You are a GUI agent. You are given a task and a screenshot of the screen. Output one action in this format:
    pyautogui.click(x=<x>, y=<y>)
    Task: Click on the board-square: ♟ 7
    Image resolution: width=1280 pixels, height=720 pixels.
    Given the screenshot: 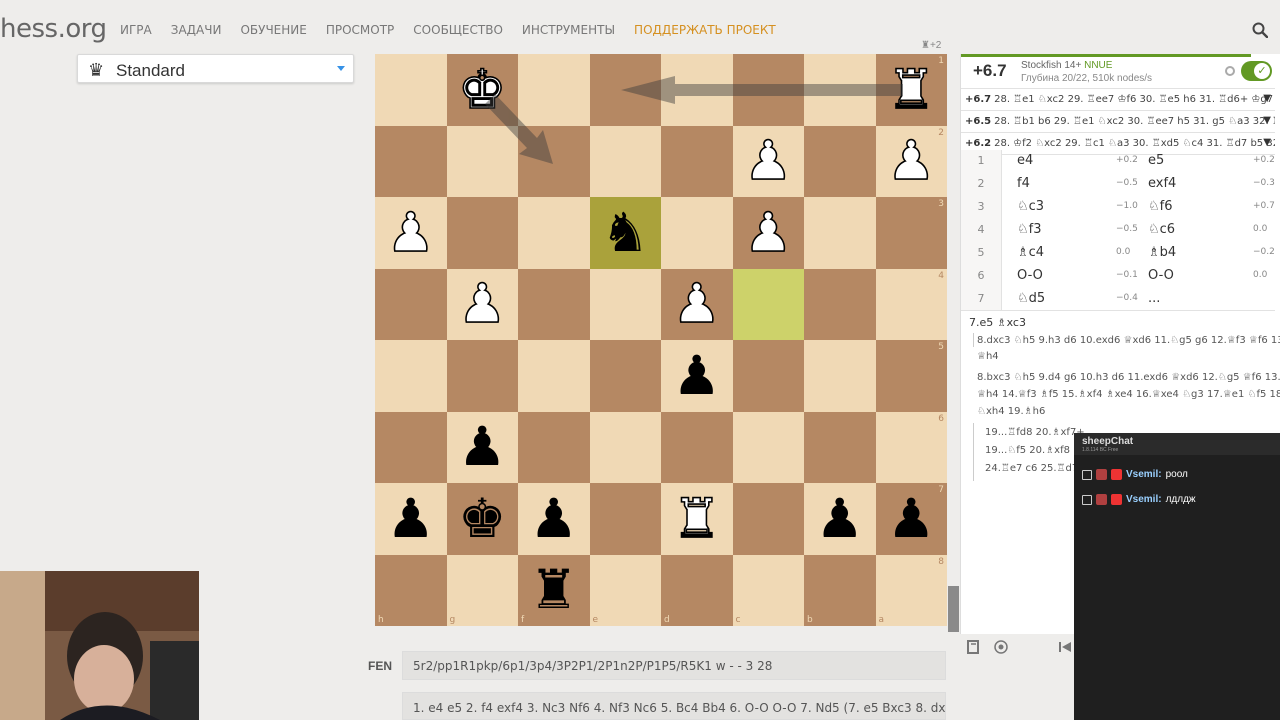 What is the action you would take?
    pyautogui.click(x=911, y=519)
    